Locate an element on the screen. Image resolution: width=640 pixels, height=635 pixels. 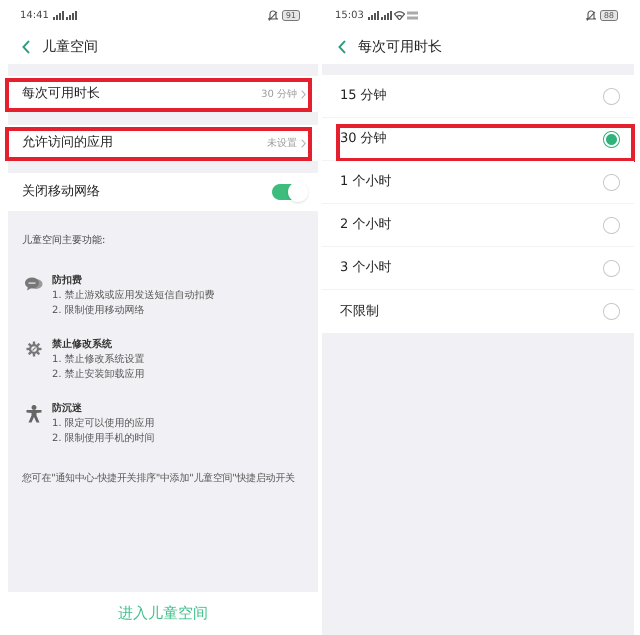
screen-title: 每次可用时长 is located at coordinates (400, 47).